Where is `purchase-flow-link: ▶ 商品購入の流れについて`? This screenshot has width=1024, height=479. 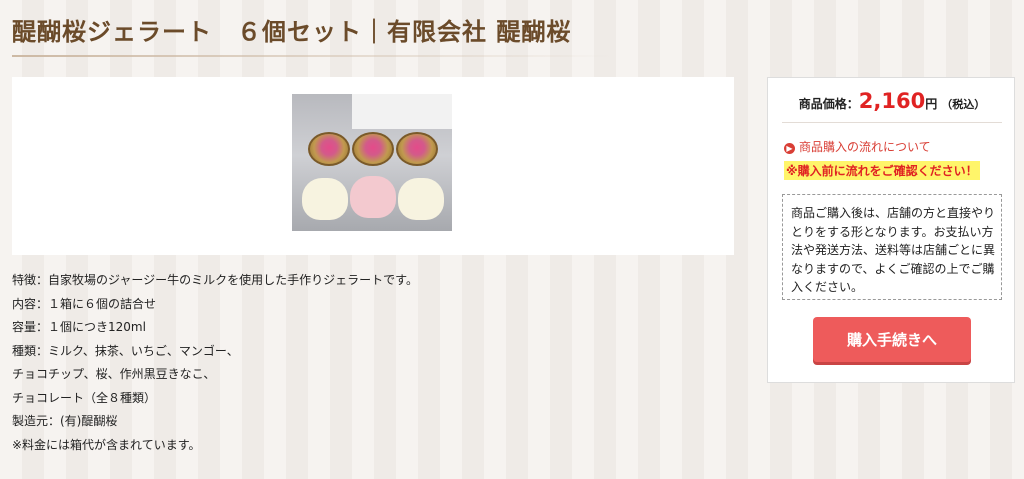 purchase-flow-link: ▶ 商品購入の流れについて is located at coordinates (857, 146).